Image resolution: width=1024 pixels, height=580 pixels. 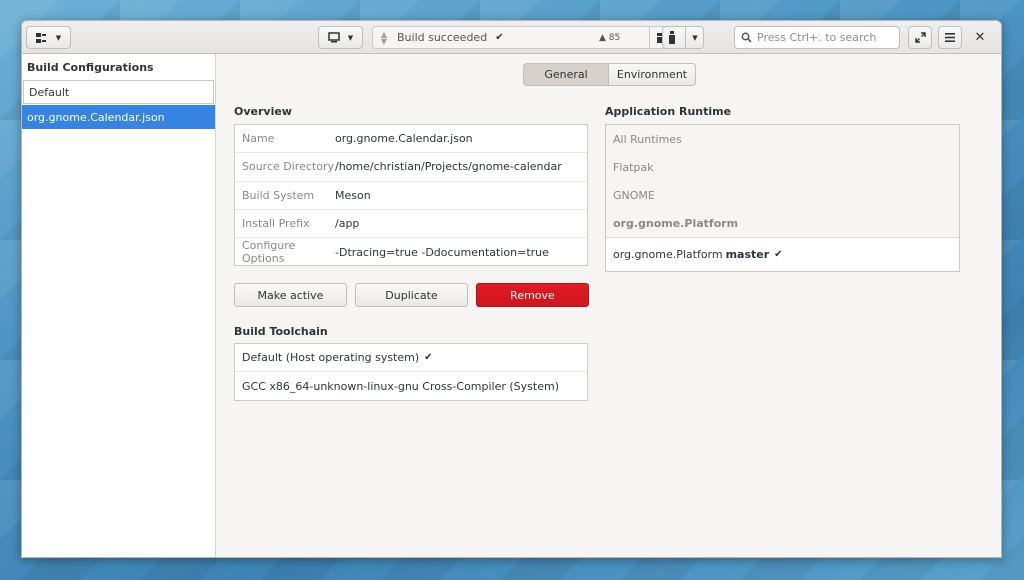 I want to click on fullscreen-button, so click(x=920, y=37).